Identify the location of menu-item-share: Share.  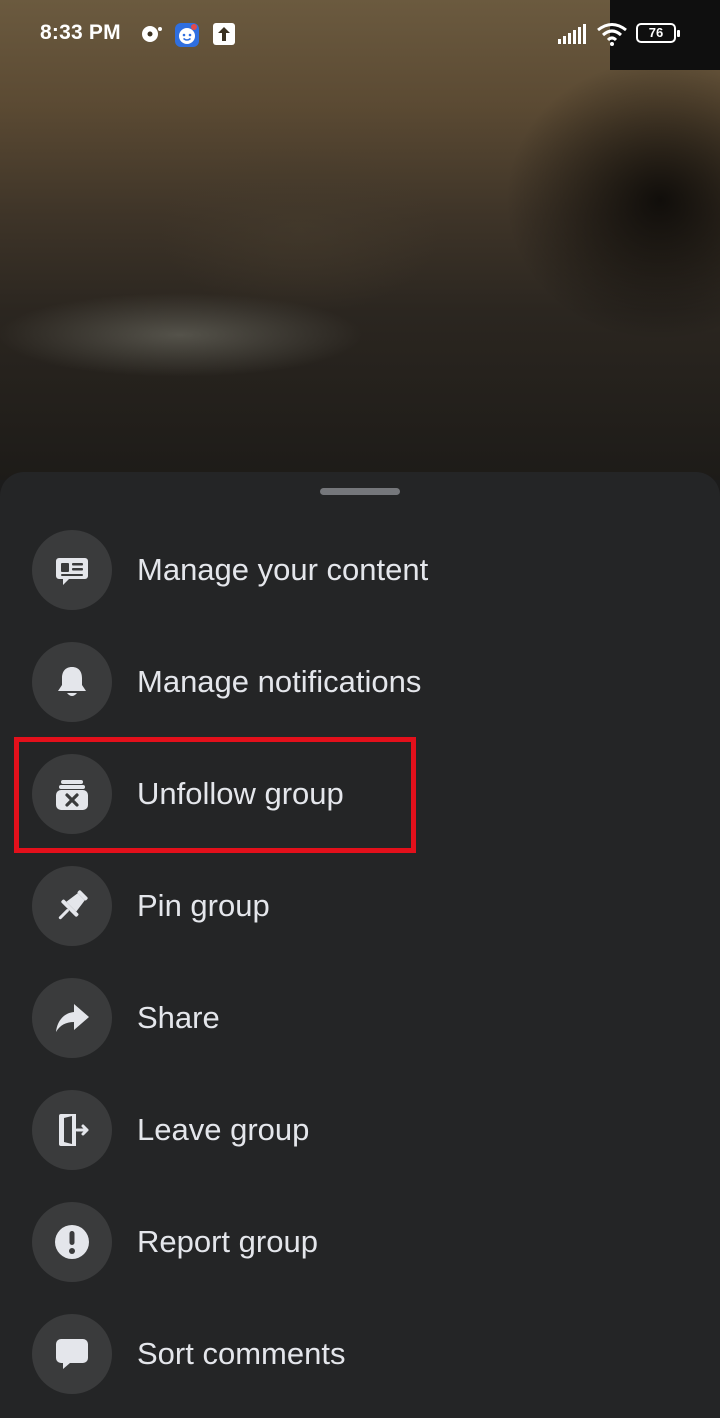
(360, 1018).